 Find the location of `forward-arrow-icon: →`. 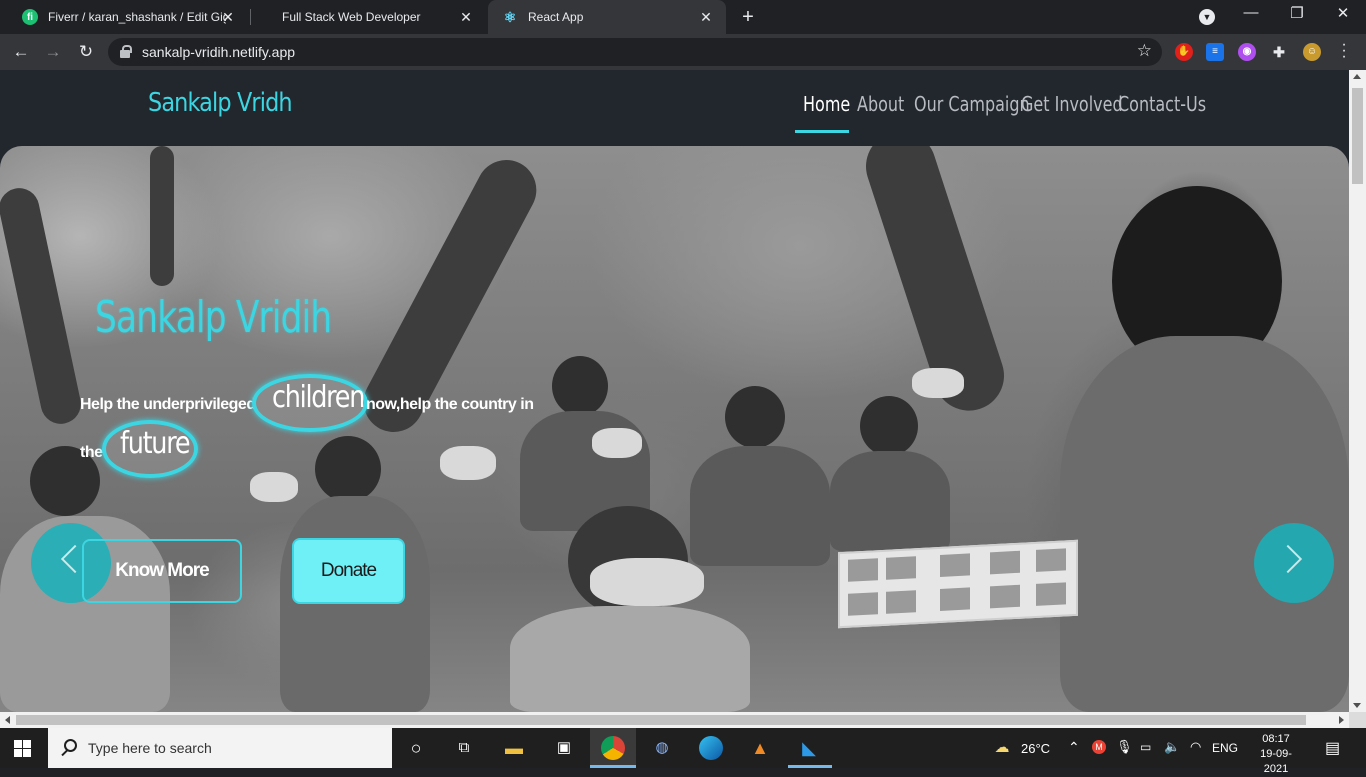

forward-arrow-icon: → is located at coordinates (53, 52).